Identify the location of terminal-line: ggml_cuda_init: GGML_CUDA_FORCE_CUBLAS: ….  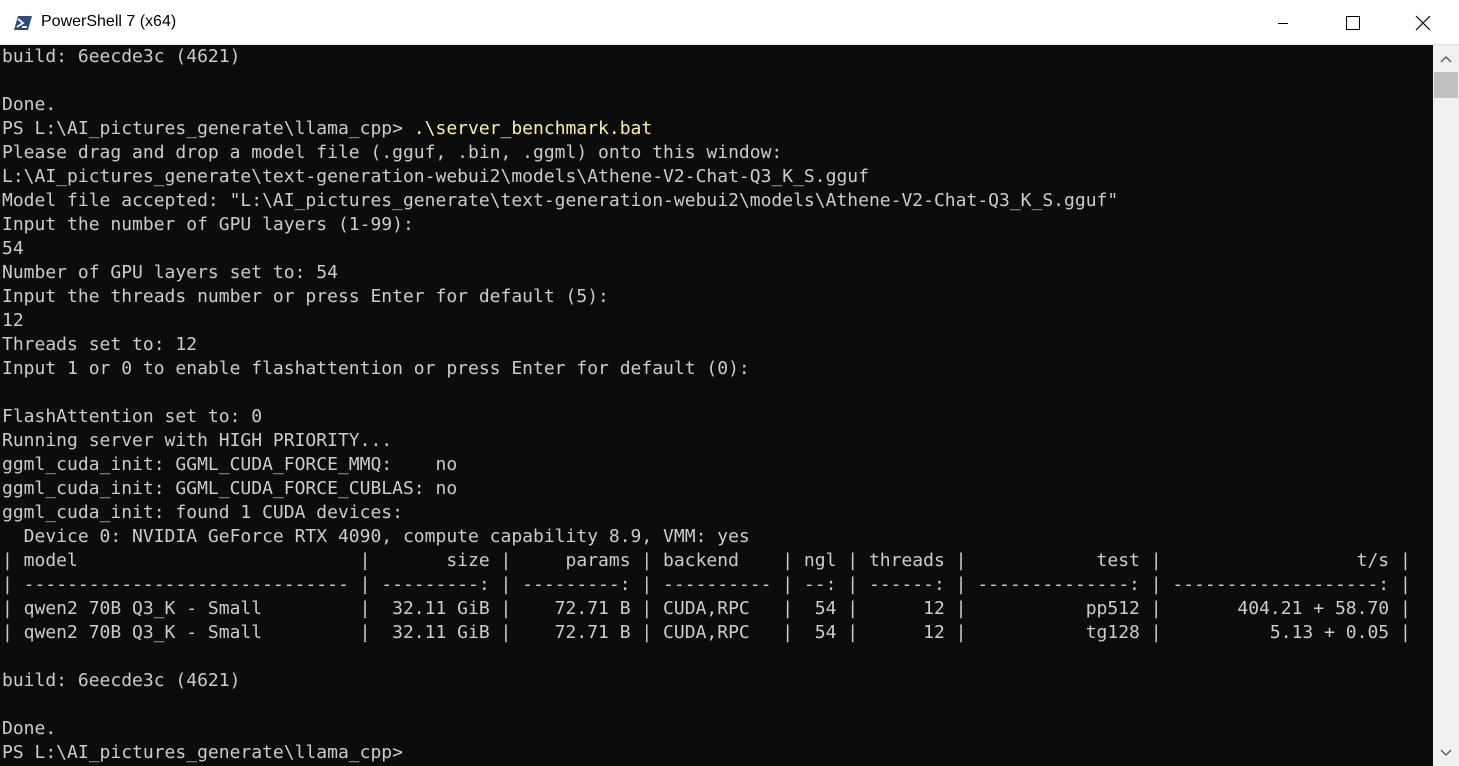
(230, 488).